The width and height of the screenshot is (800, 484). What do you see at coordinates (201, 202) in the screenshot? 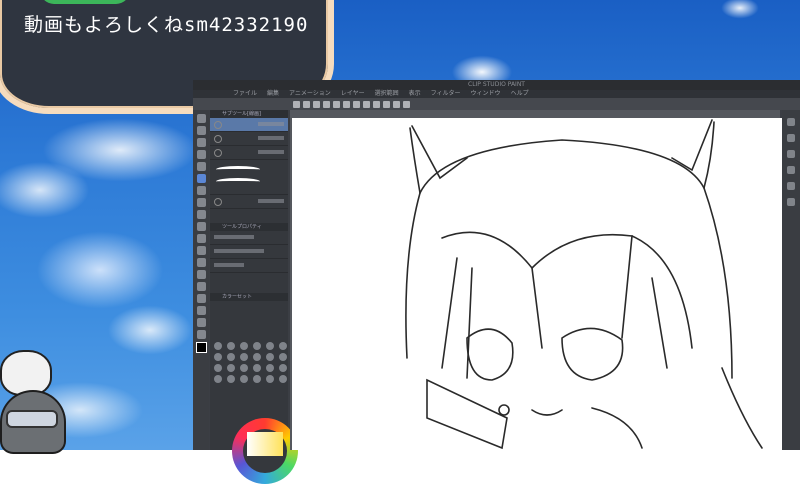
I see `brush-tool-icon` at bounding box center [201, 202].